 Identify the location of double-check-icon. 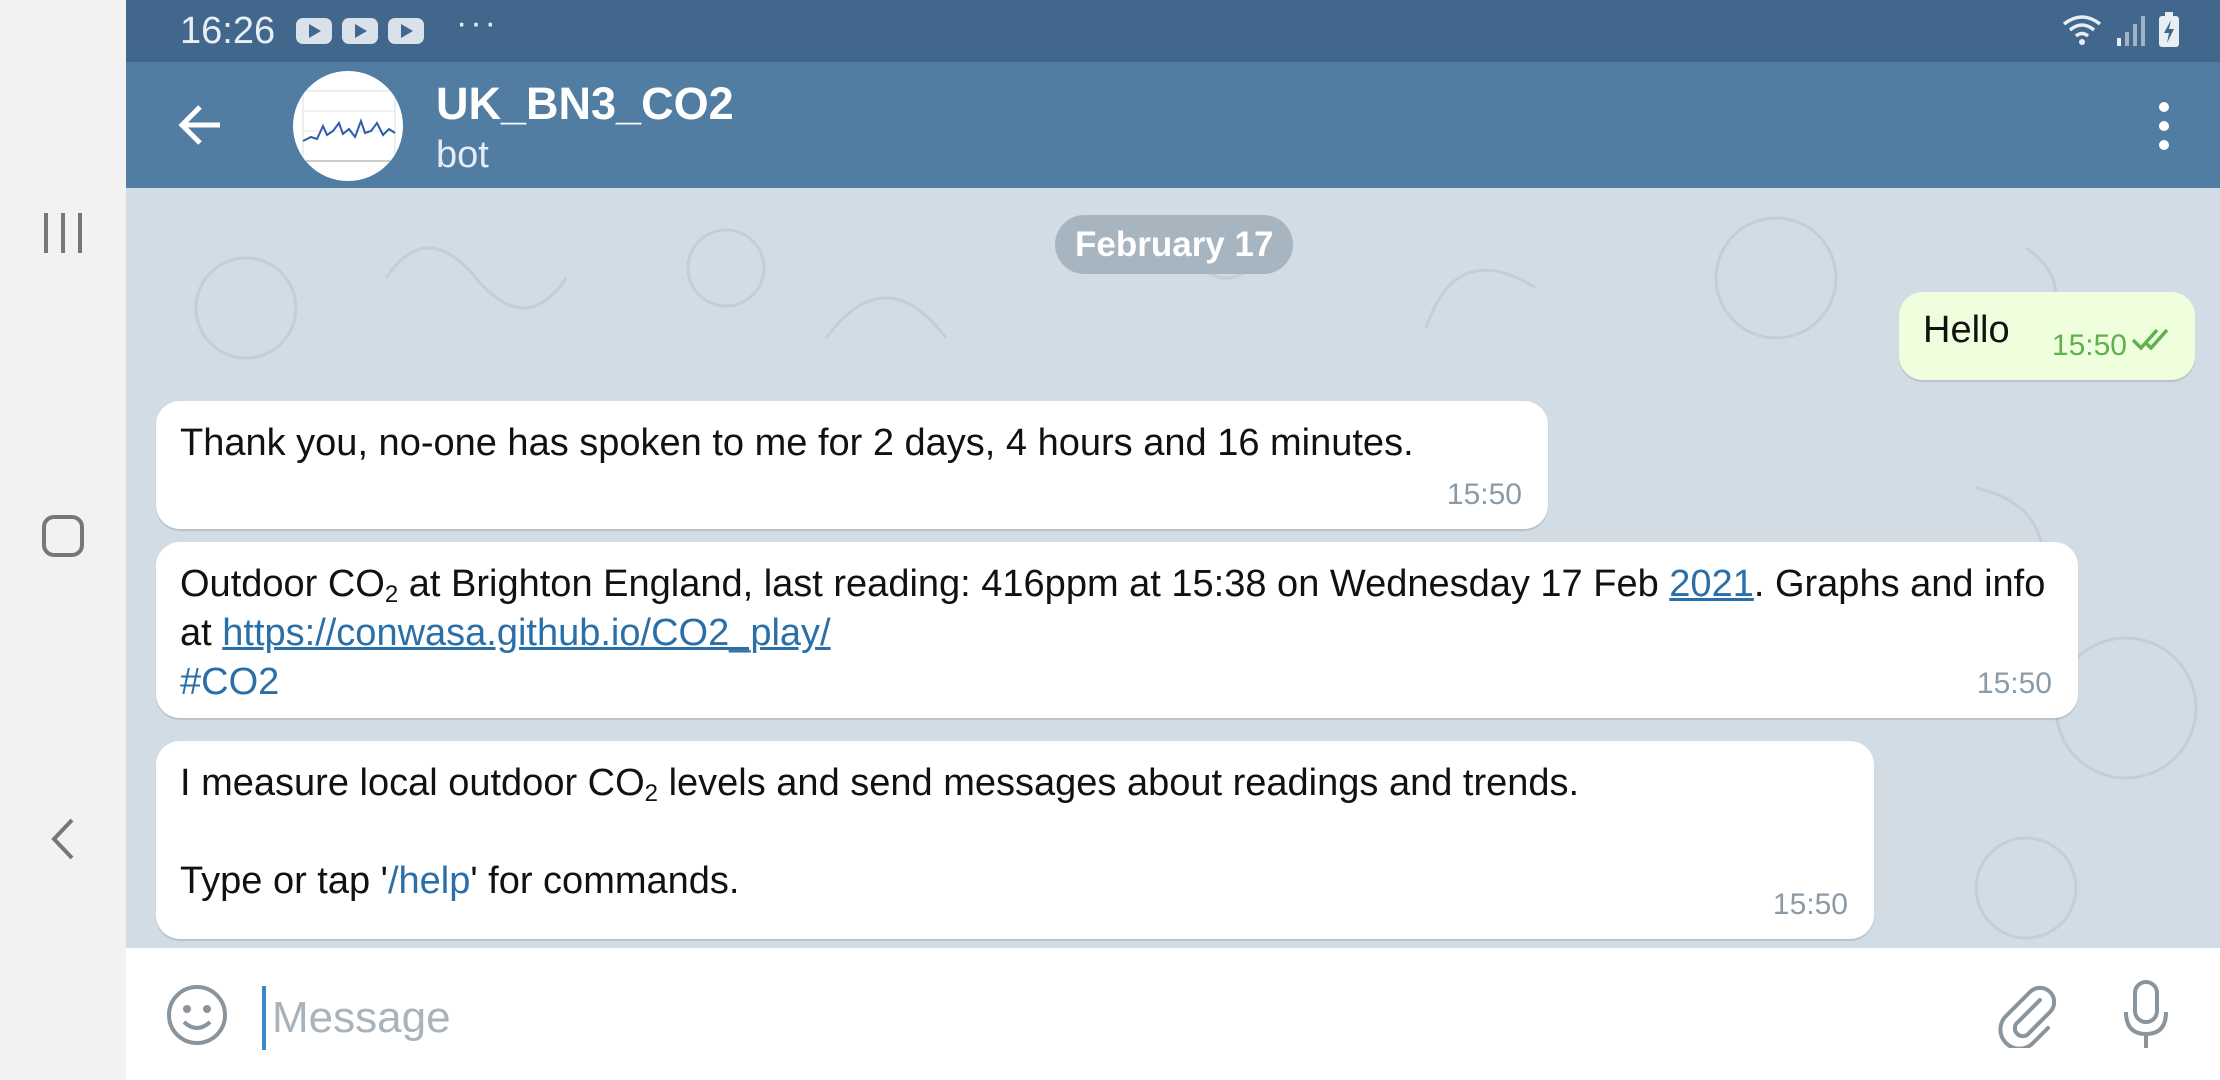
(2153, 339).